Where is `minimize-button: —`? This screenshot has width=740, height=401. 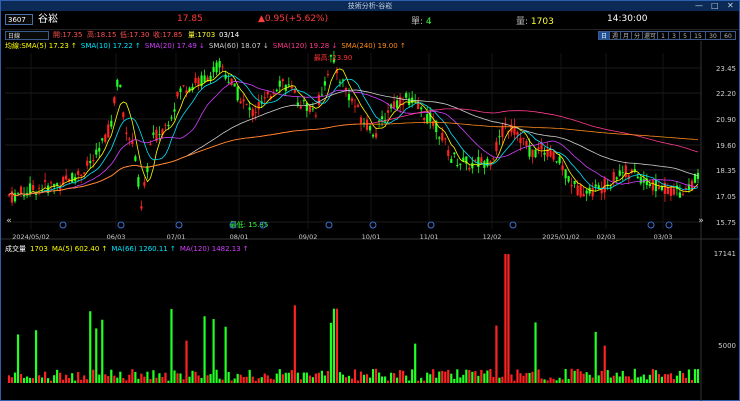
minimize-button: — is located at coordinates (699, 6).